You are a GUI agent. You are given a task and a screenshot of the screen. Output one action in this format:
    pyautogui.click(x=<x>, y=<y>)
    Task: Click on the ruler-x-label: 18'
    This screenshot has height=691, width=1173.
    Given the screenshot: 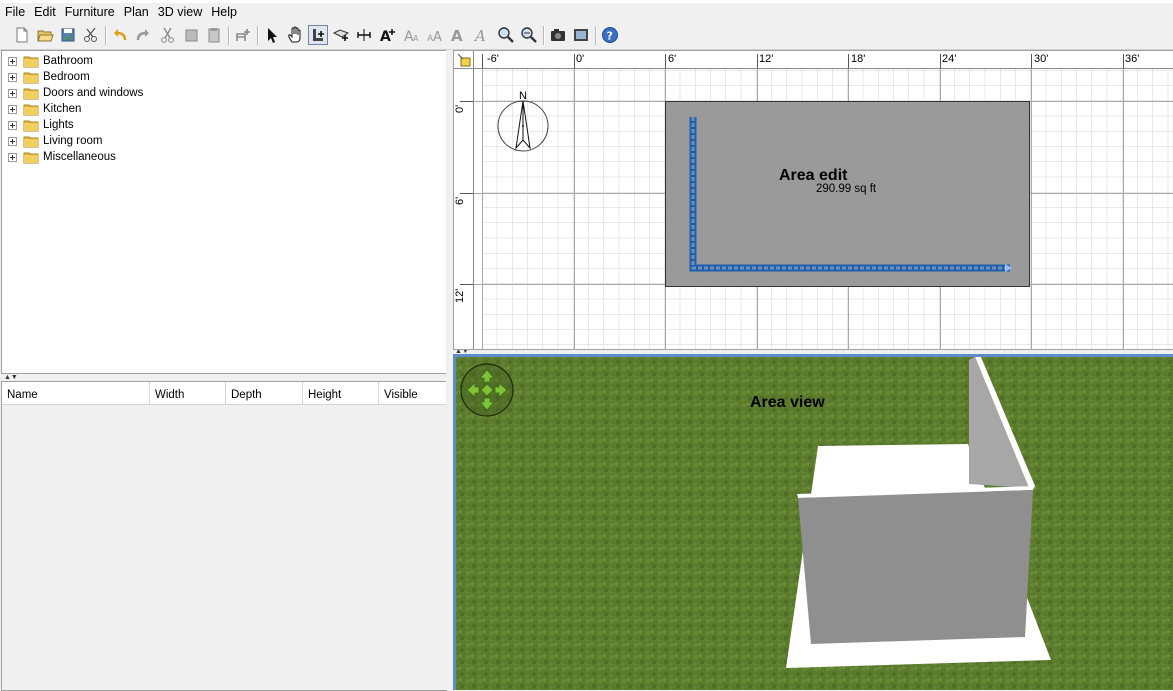 What is the action you would take?
    pyautogui.click(x=858, y=59)
    